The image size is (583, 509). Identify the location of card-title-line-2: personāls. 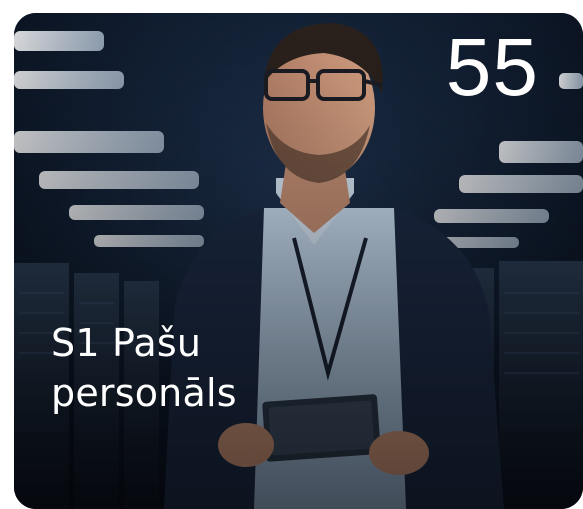
(144, 393).